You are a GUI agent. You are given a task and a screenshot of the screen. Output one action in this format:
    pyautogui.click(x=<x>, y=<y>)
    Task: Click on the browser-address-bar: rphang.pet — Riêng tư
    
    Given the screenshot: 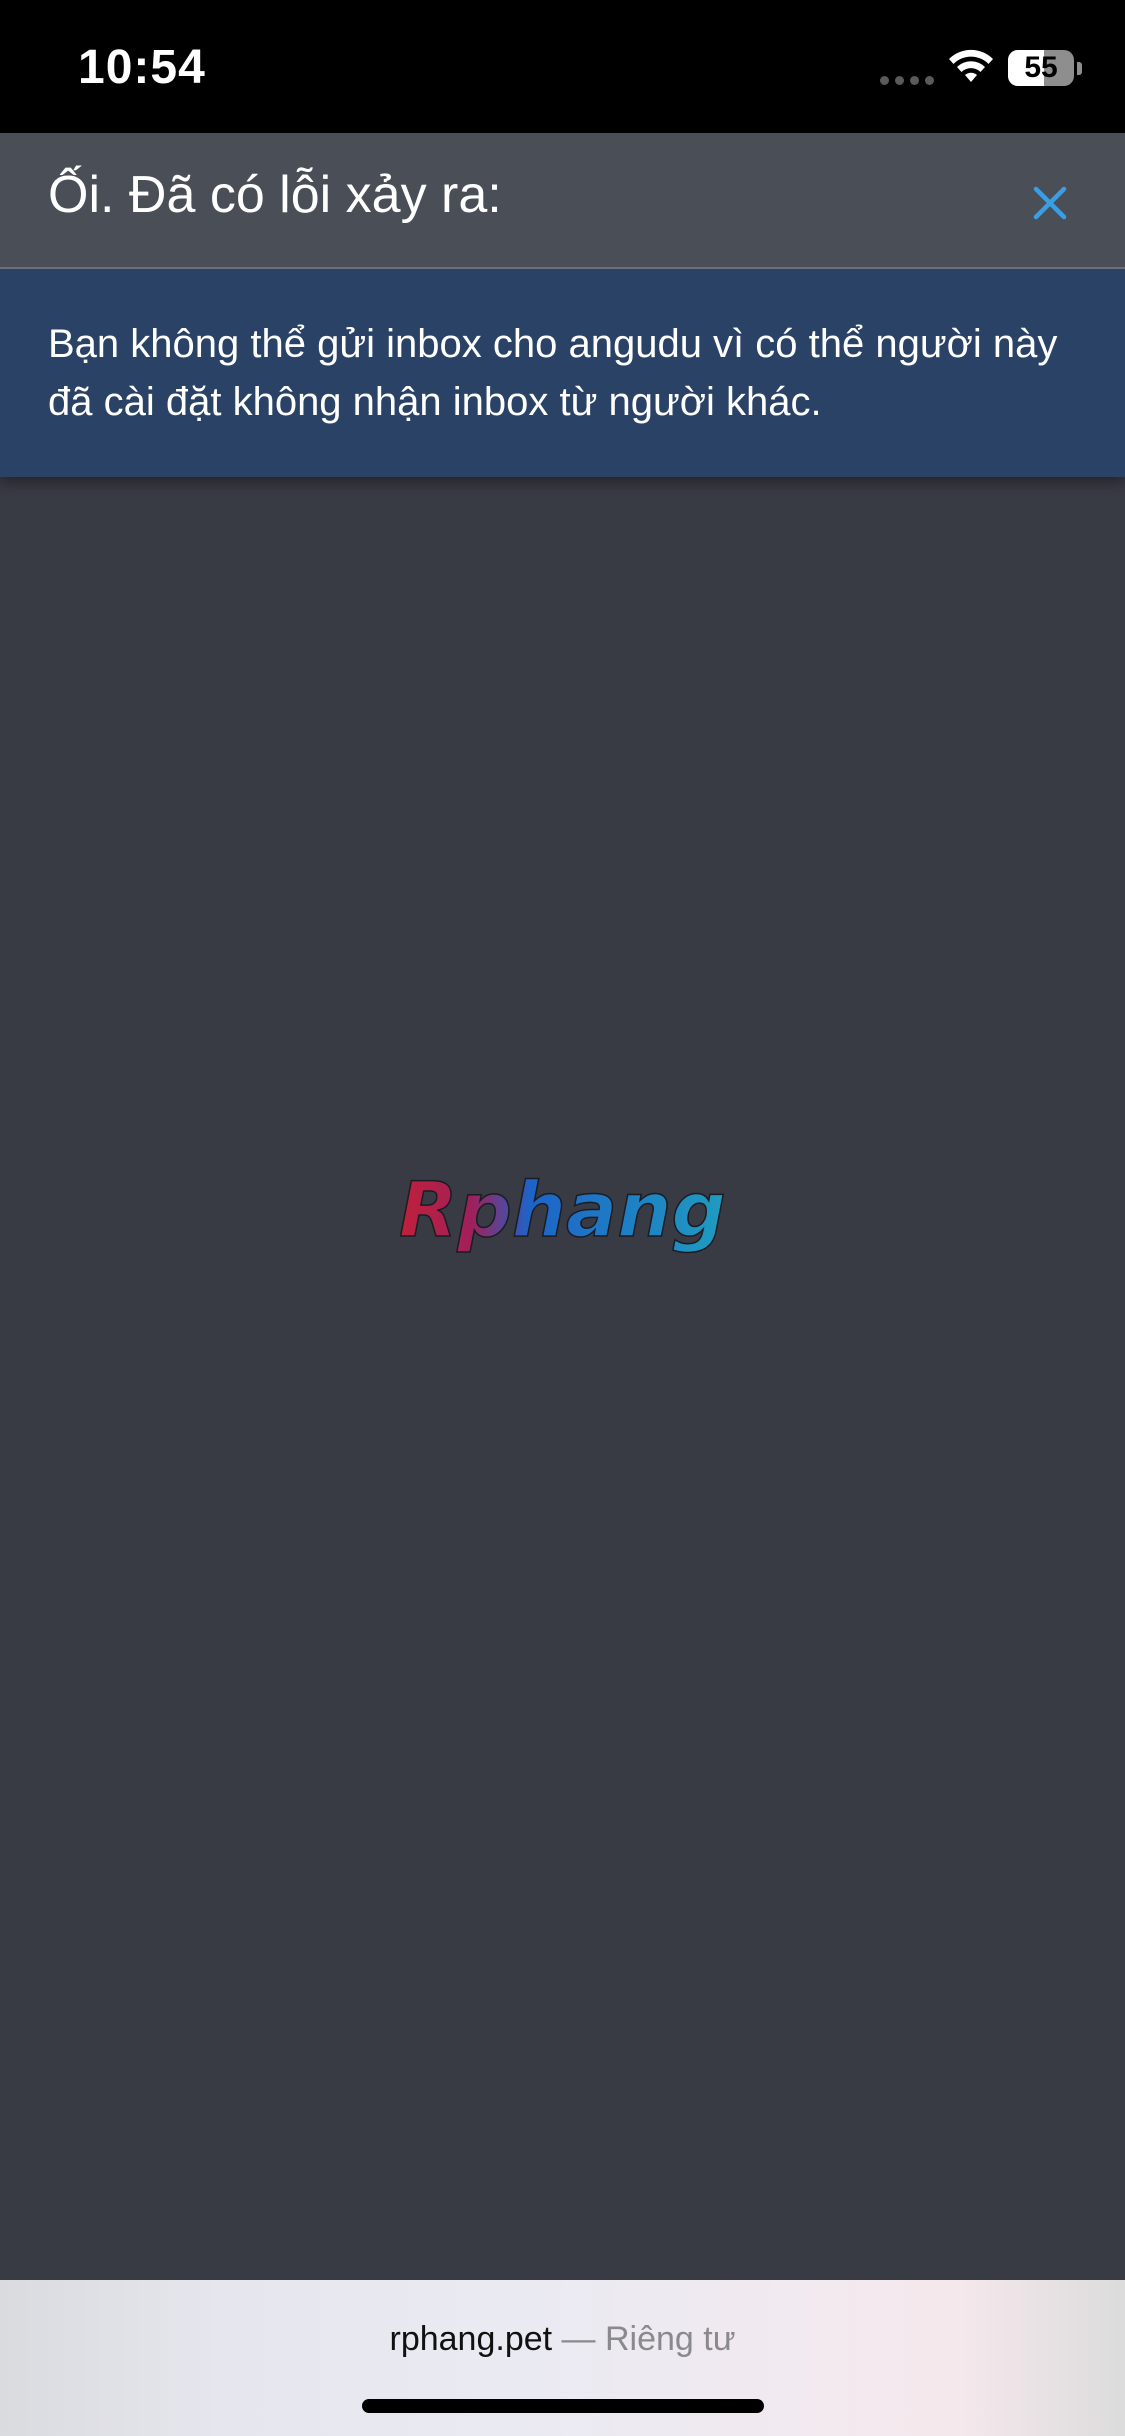 What is the action you would take?
    pyautogui.click(x=562, y=2358)
    